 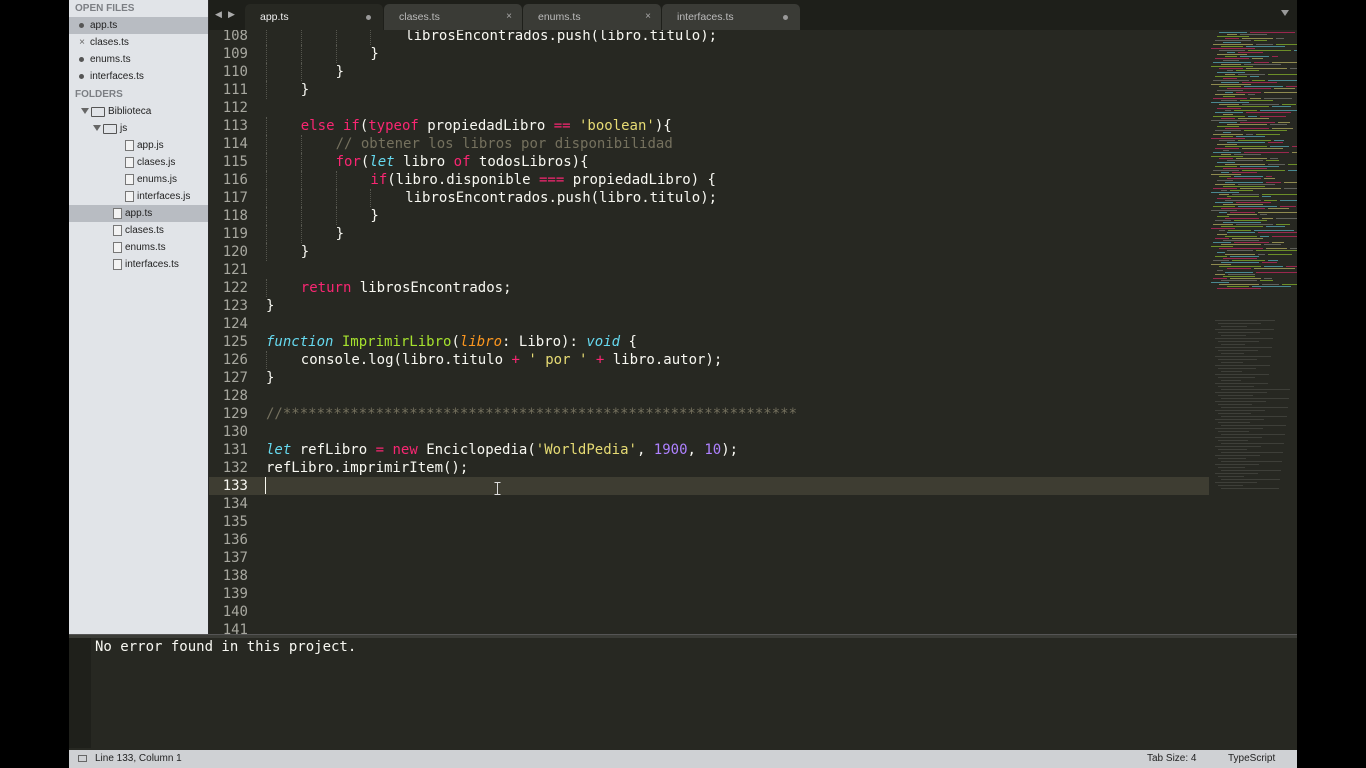 I want to click on code-line: 133, so click(x=709, y=486).